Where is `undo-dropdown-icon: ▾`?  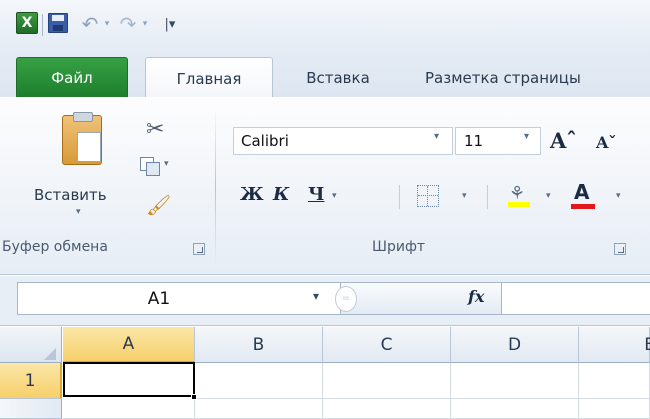 undo-dropdown-icon: ▾ is located at coordinates (107, 24).